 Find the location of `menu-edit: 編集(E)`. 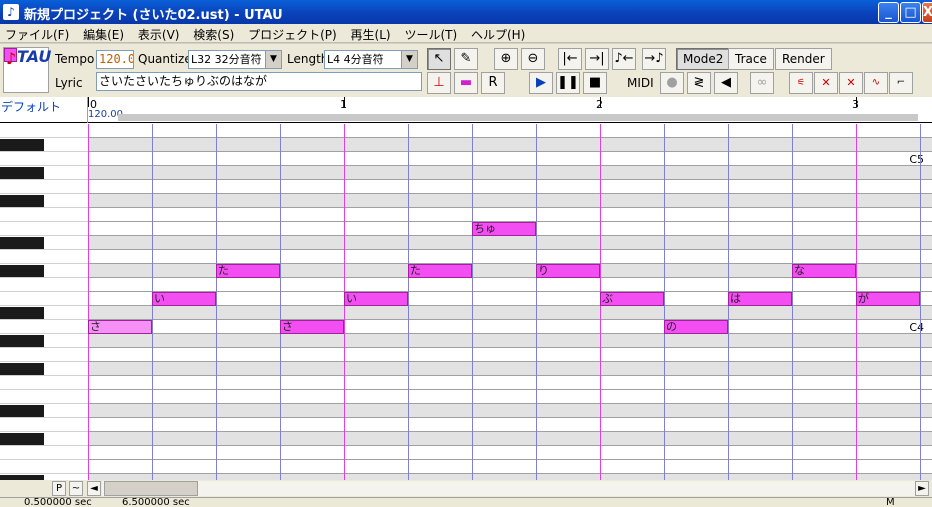

menu-edit: 編集(E) is located at coordinates (103, 33).